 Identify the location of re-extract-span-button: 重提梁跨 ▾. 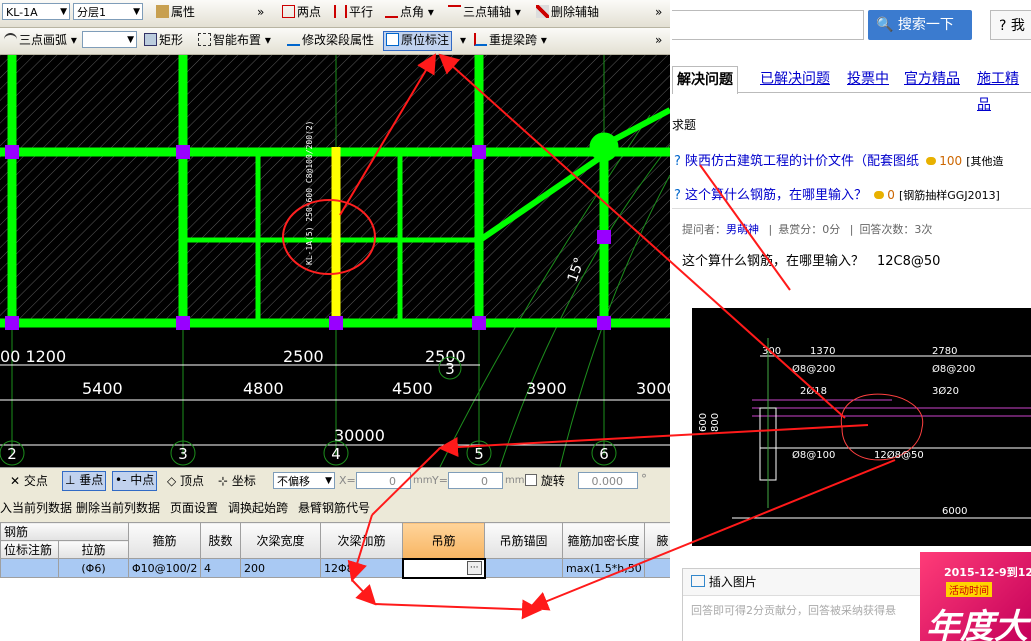
(510, 40).